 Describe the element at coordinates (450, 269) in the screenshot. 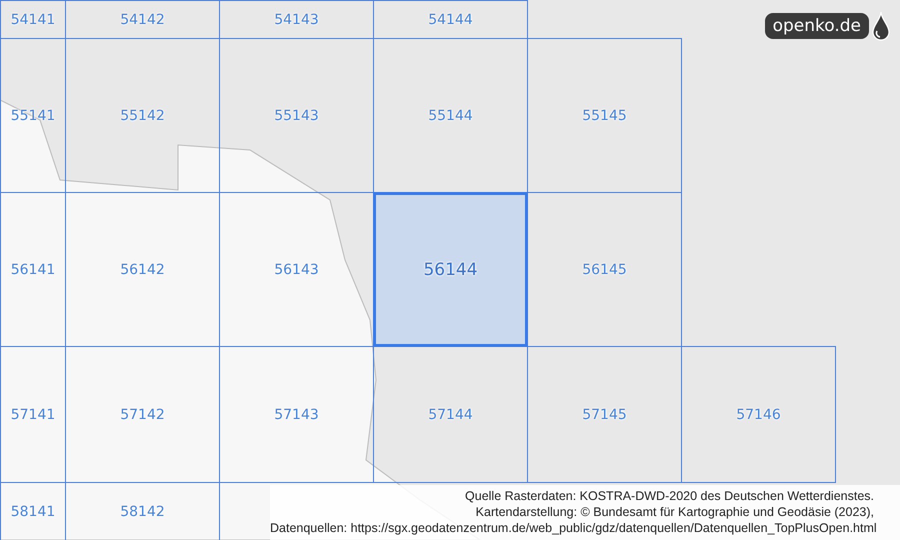

I see `grid-cell: 56144` at that location.